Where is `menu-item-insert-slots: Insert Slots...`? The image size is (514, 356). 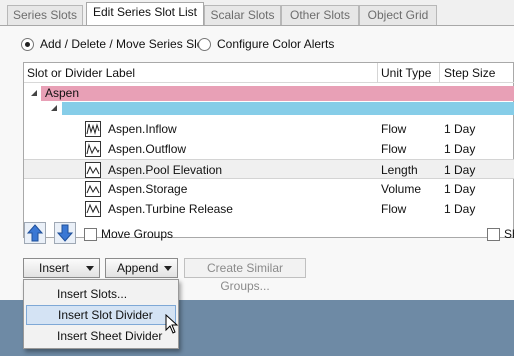
menu-item-insert-slots: Insert Slots... is located at coordinates (101, 294).